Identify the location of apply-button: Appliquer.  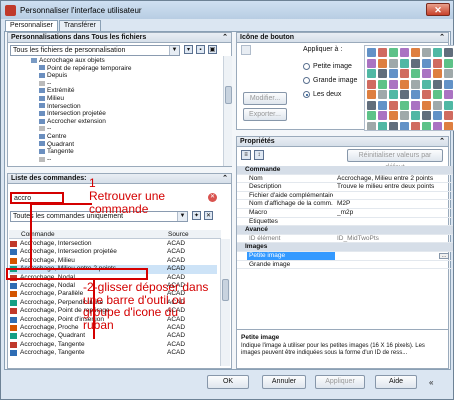
(340, 382).